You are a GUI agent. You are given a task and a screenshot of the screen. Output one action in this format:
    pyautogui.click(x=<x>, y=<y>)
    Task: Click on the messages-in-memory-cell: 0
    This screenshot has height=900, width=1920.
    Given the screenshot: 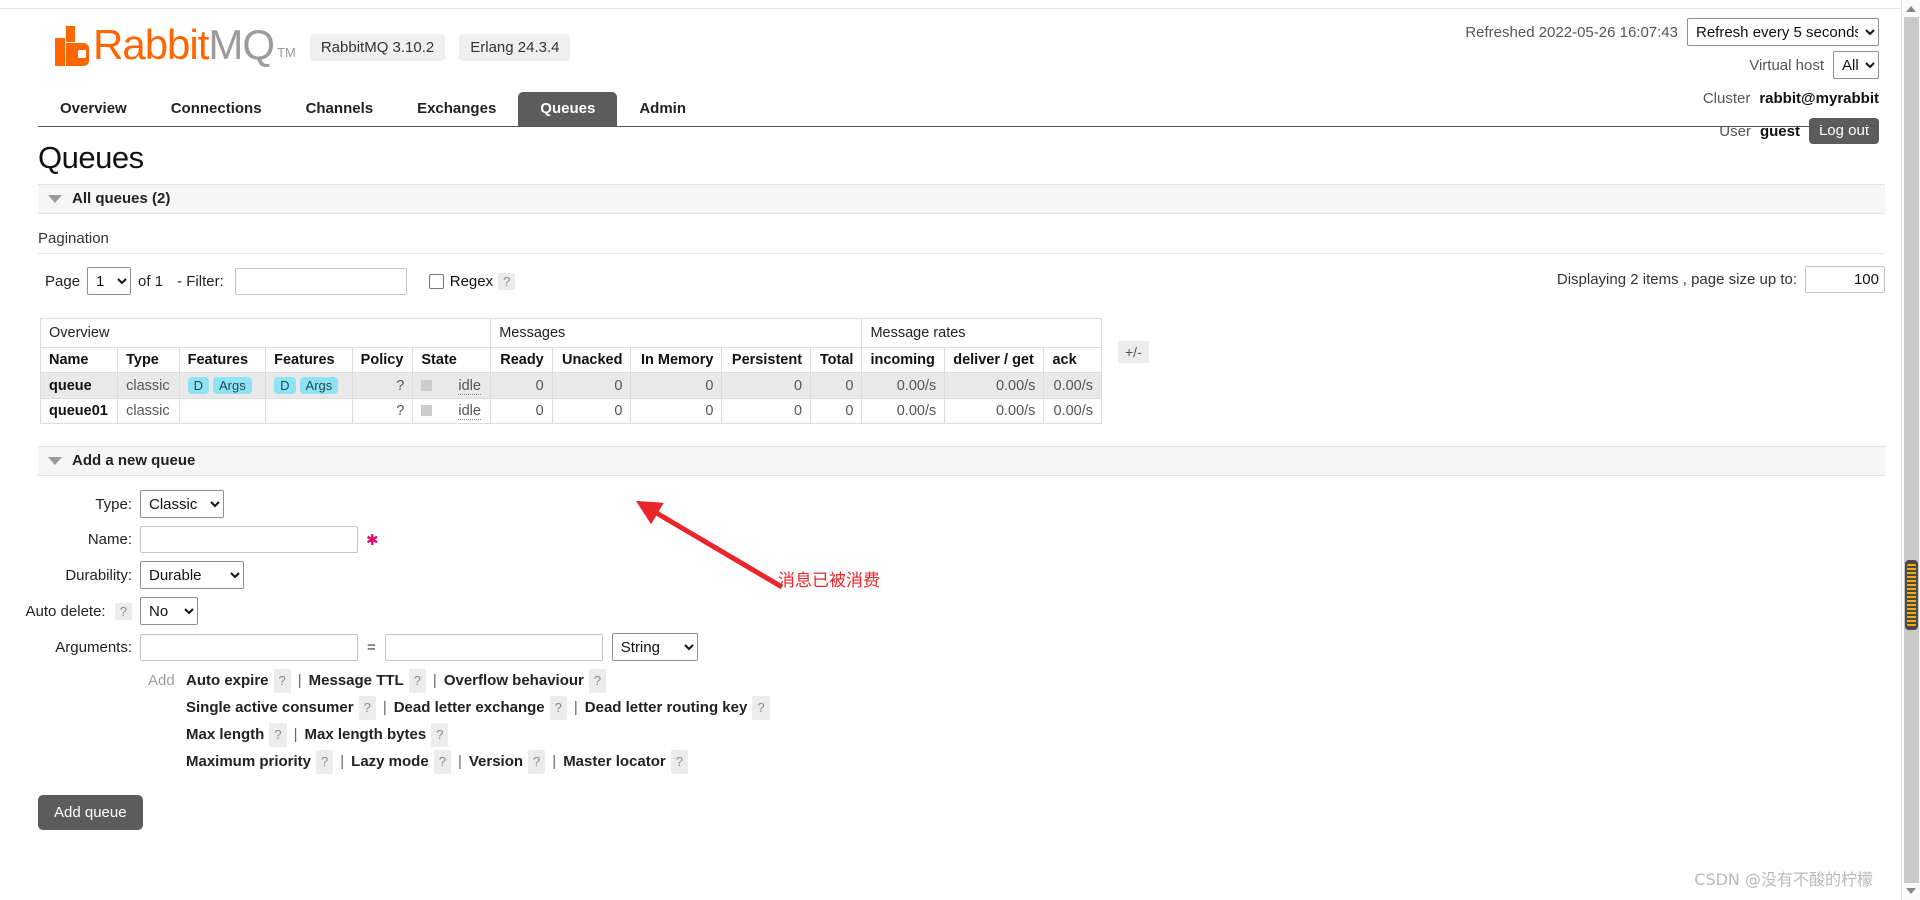 What is the action you would take?
    pyautogui.click(x=676, y=411)
    